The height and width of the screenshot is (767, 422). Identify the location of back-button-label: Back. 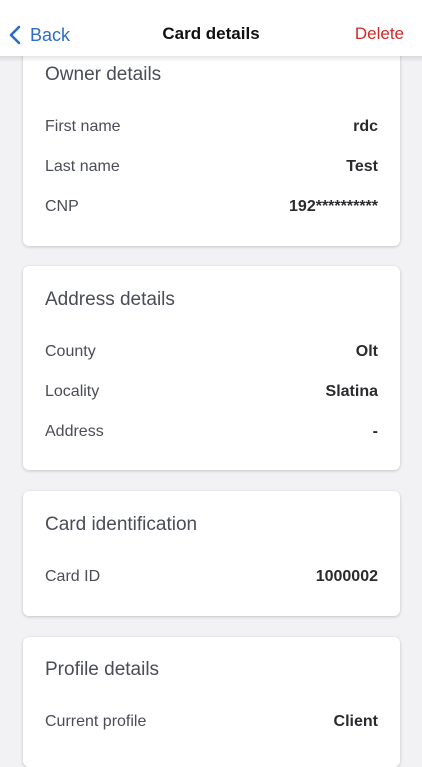
(50, 34).